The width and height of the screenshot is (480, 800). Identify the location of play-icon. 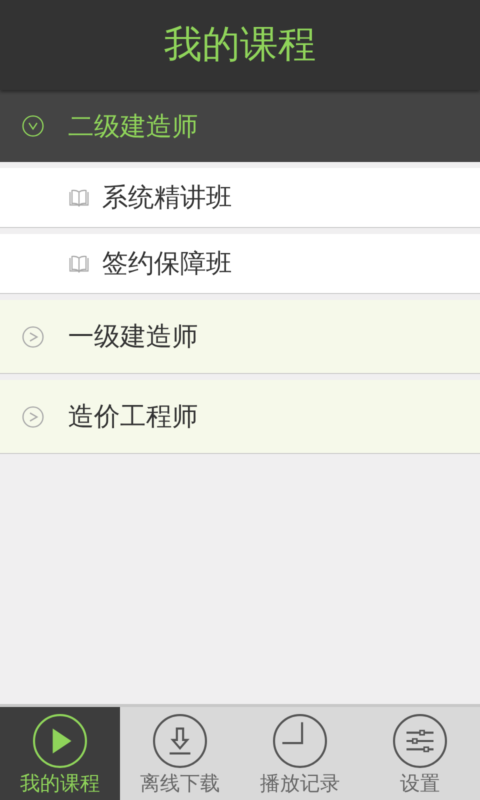
(60, 741).